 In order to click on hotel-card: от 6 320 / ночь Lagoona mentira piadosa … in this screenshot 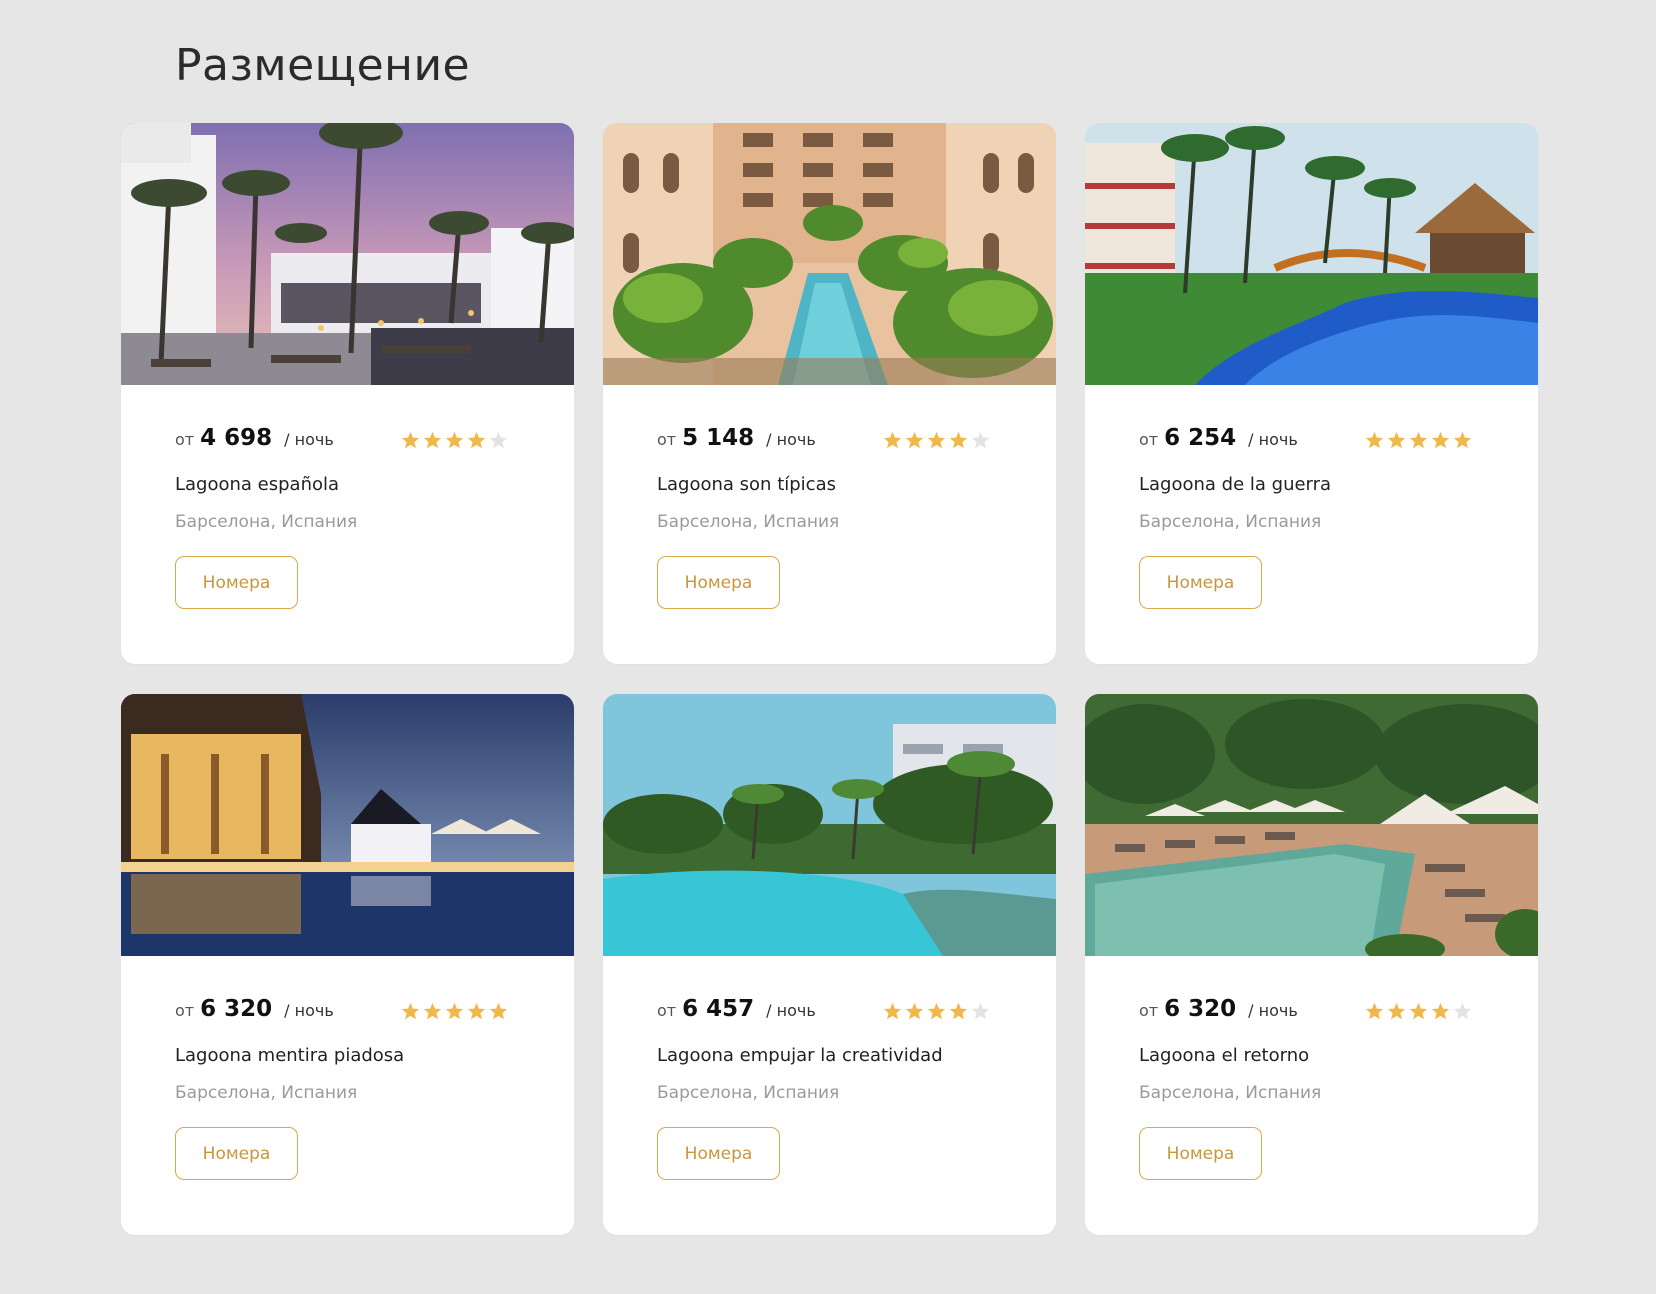, I will do `click(347, 964)`.